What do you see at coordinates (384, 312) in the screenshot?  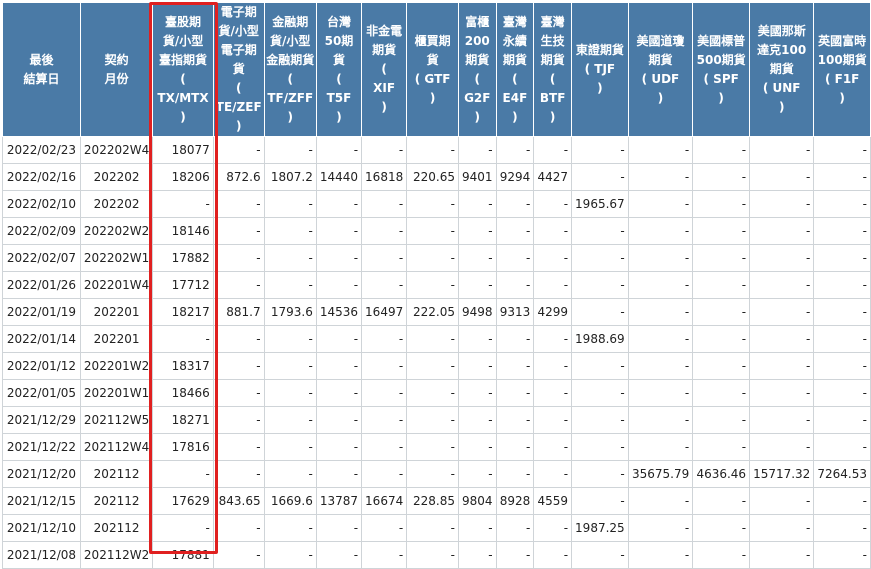 I see `price-cell: 16497` at bounding box center [384, 312].